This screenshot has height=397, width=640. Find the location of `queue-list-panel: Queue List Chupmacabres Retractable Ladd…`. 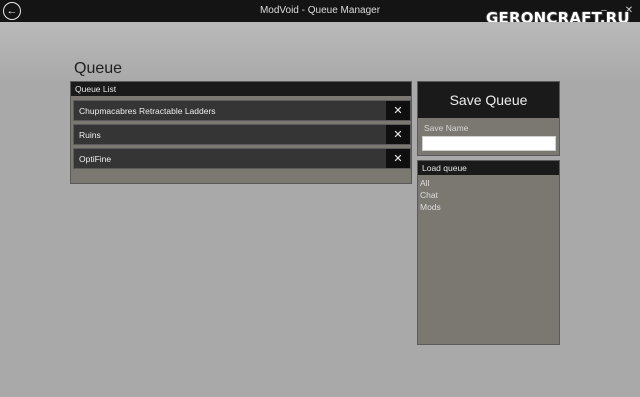

queue-list-panel: Queue List Chupmacabres Retractable Ladd… is located at coordinates (241, 132).